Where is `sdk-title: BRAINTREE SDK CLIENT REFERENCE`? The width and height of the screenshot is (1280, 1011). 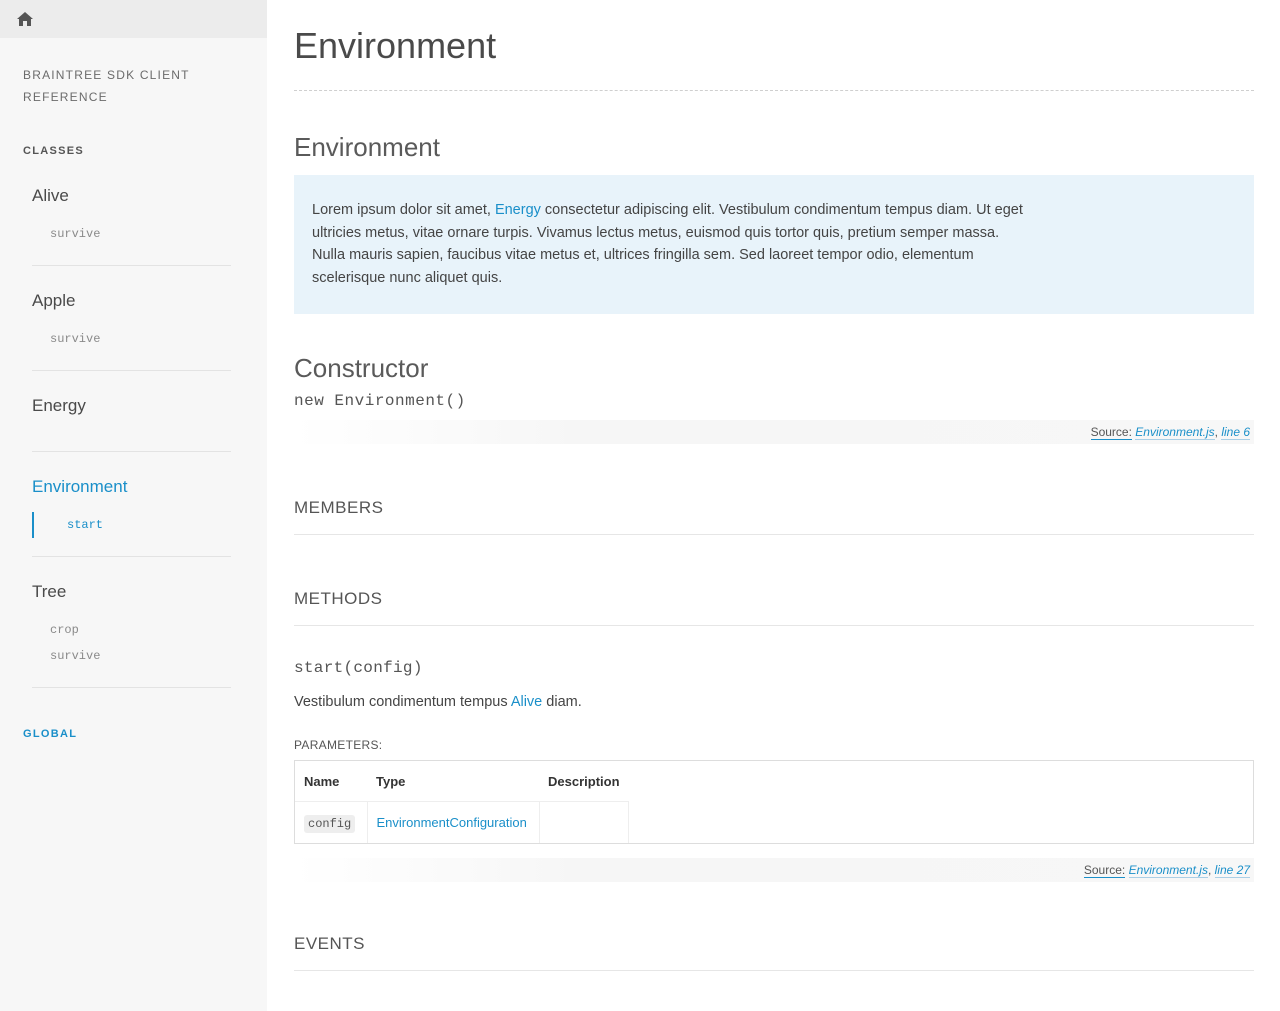
sdk-title: BRAINTREE SDK CLIENT REFERENCE is located at coordinates (106, 86).